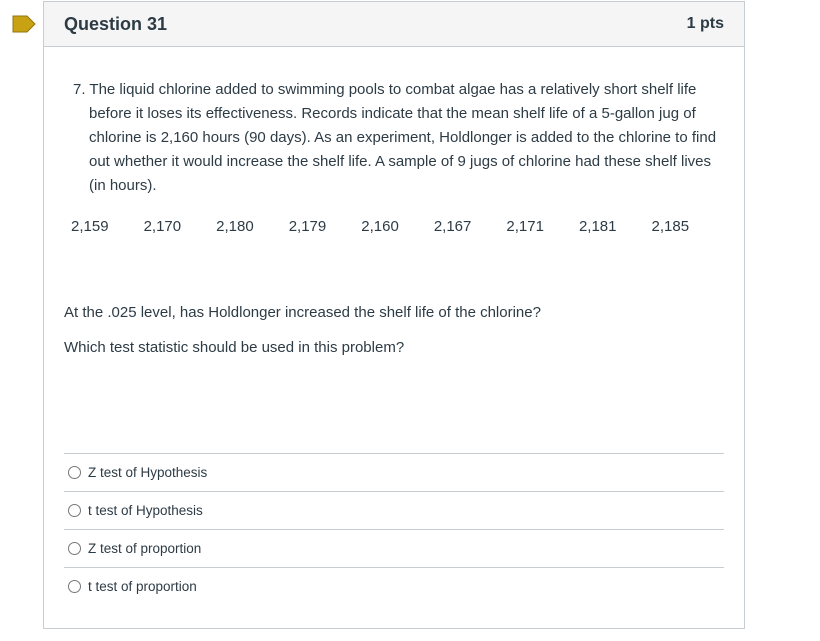 This screenshot has width=820, height=641. Describe the element at coordinates (597, 226) in the screenshot. I see `sample-value: 2,181` at that location.